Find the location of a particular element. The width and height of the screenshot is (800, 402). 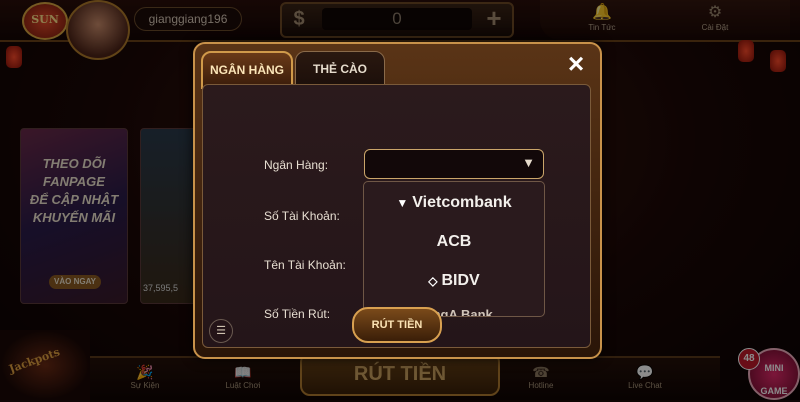

bank-option: ACB is located at coordinates (454, 242).